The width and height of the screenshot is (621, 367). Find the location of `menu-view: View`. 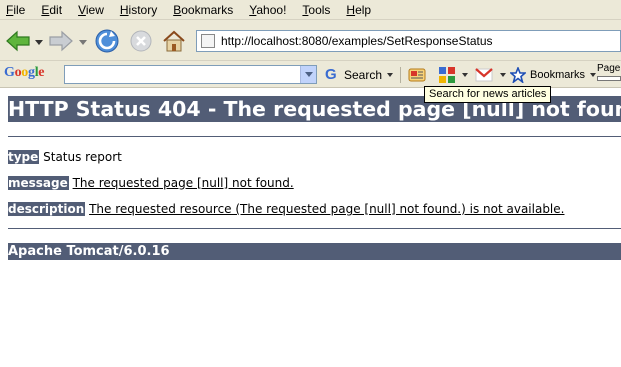

menu-view: View is located at coordinates (91, 10).